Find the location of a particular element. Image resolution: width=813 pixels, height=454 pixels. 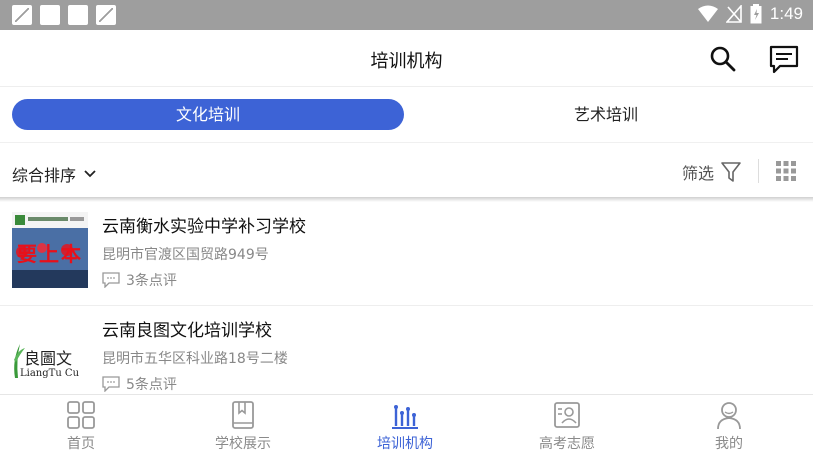

wifi-icon is located at coordinates (707, 13).